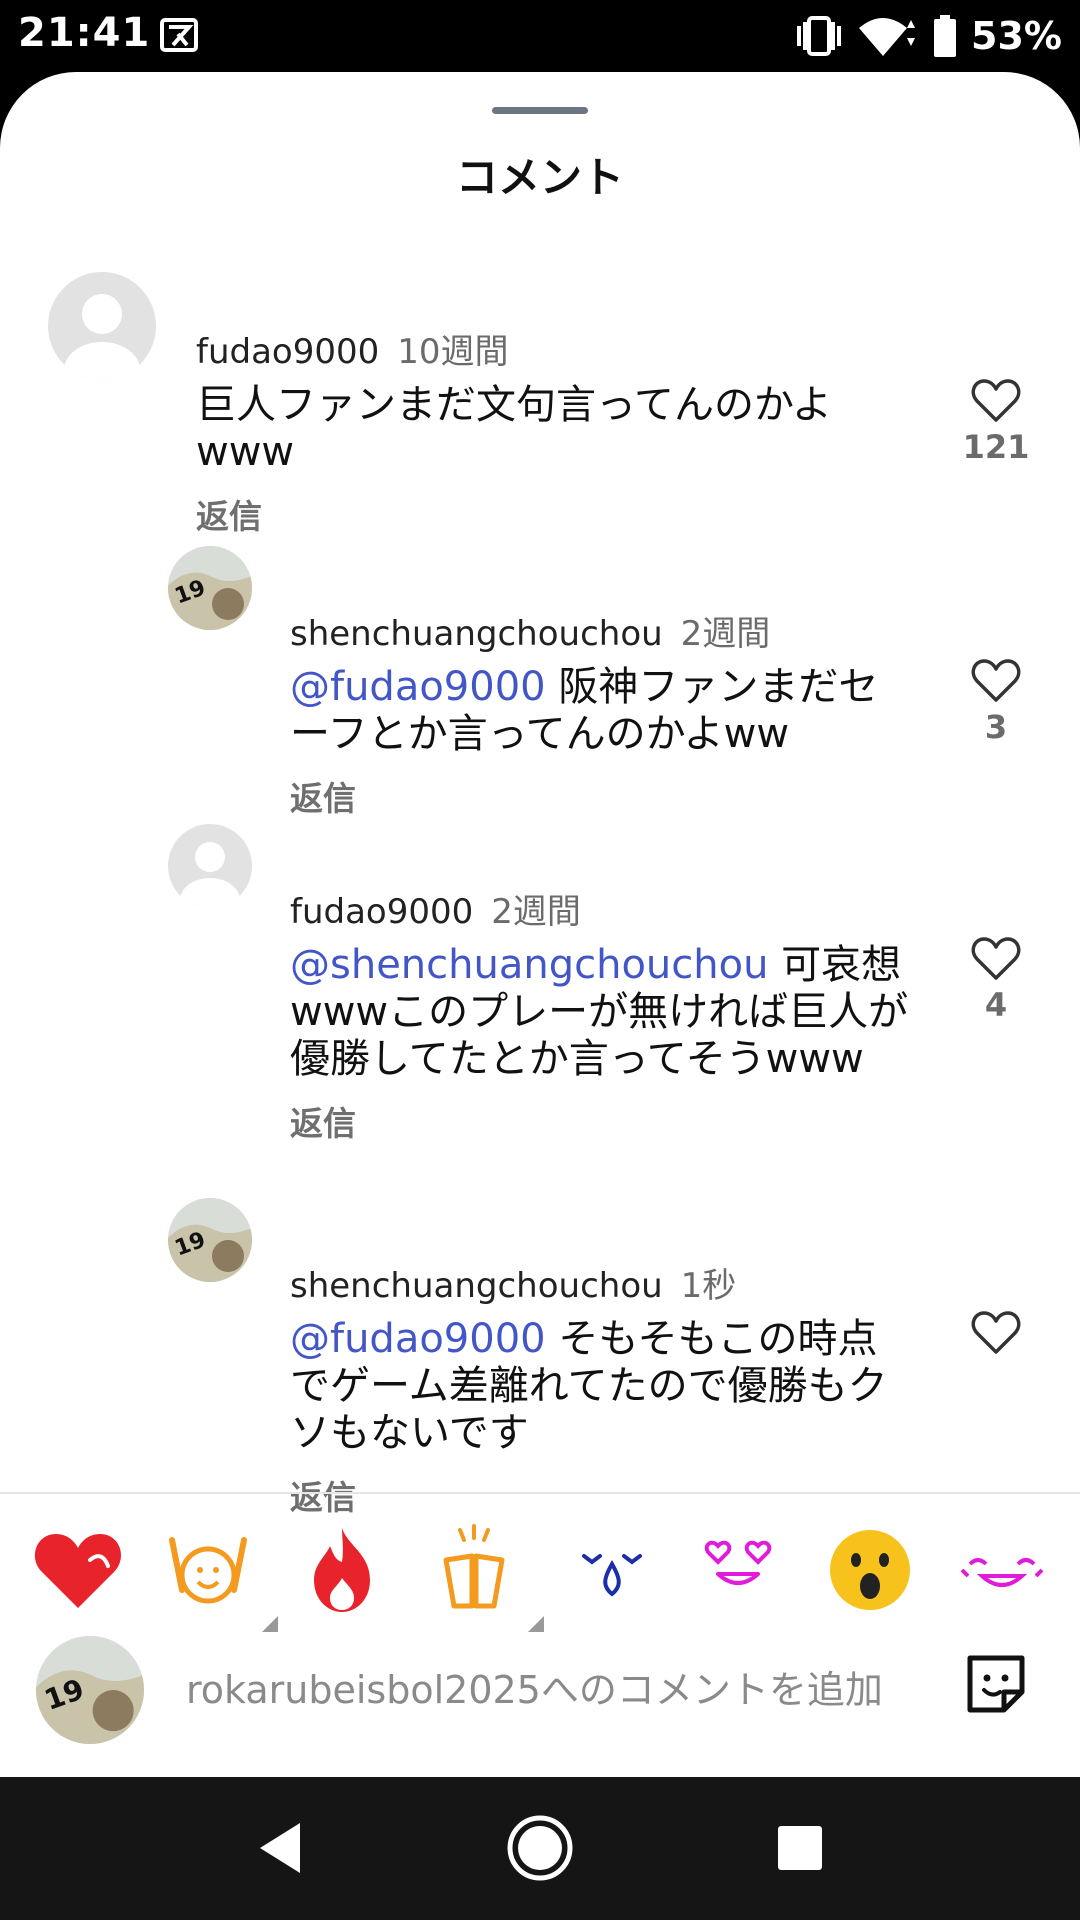 The width and height of the screenshot is (1080, 1920). I want to click on my-avatar: 19, so click(90, 1690).